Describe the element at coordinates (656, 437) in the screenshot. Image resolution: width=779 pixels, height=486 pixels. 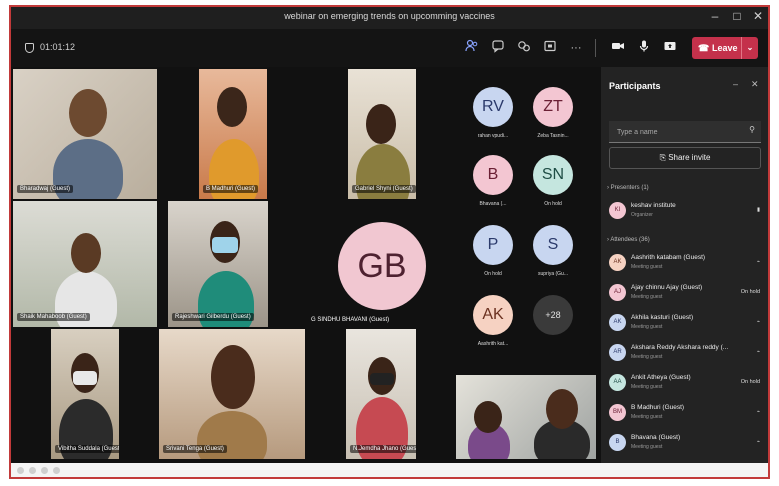
I see `participant-name: Bhavana (Guest)` at that location.